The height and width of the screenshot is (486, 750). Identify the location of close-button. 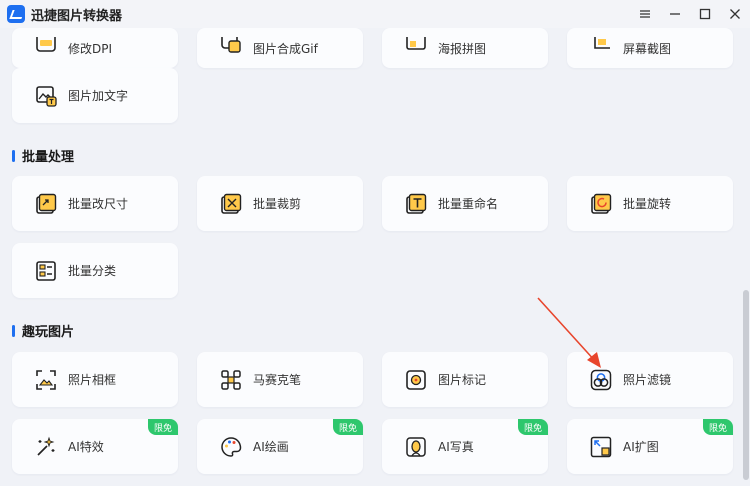
(735, 14).